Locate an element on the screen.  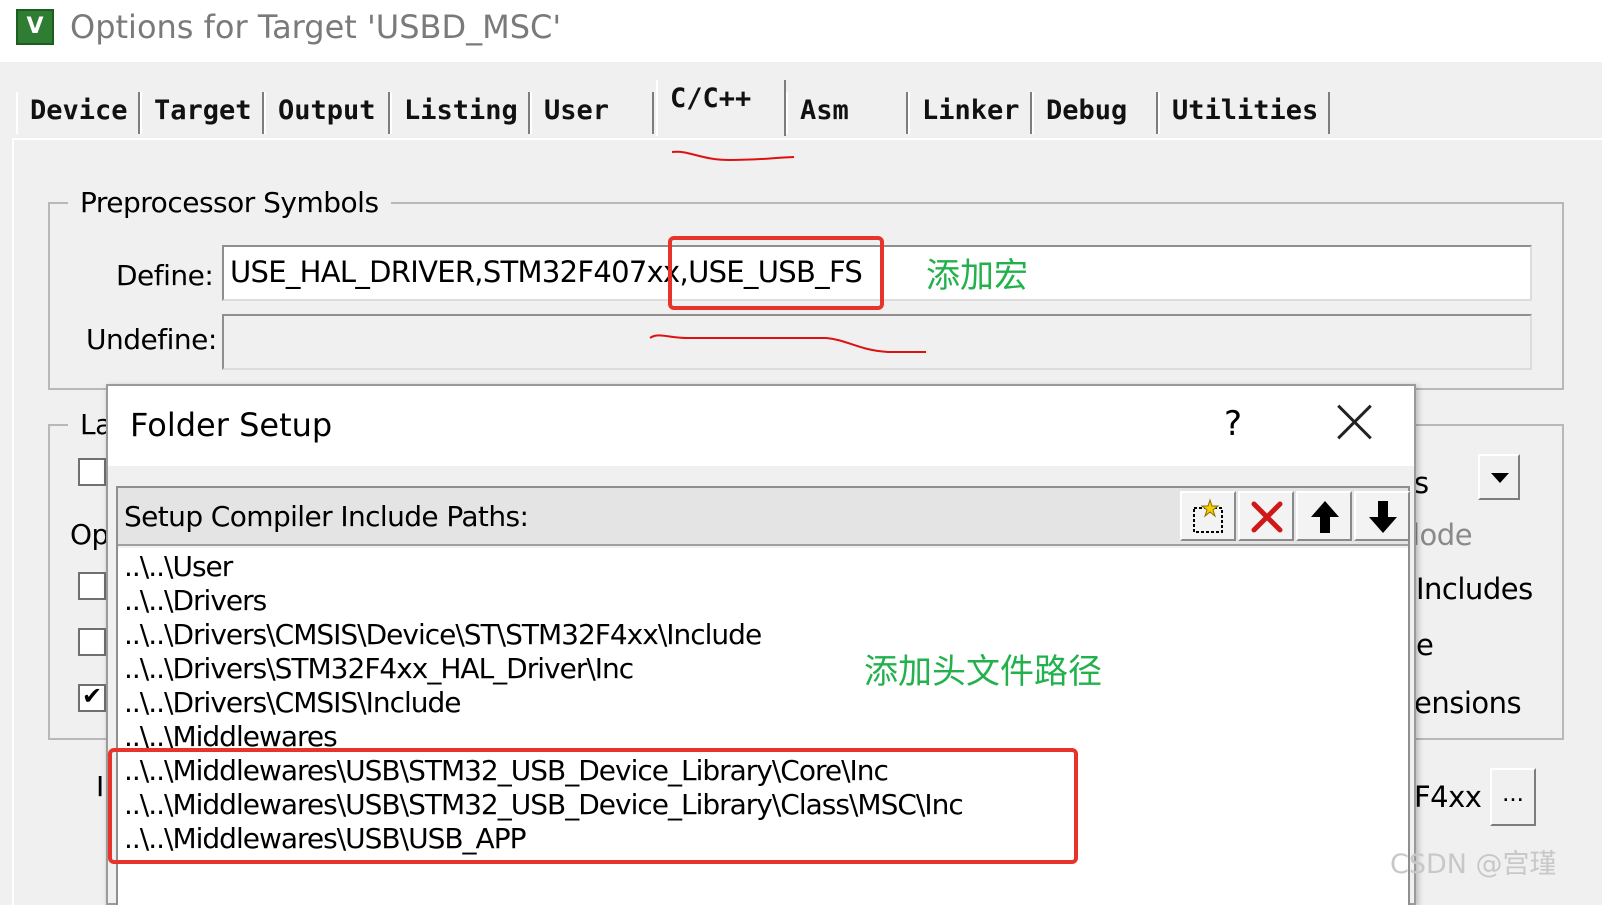
gnu-extensions-fragment: ensions is located at coordinates (1468, 703).